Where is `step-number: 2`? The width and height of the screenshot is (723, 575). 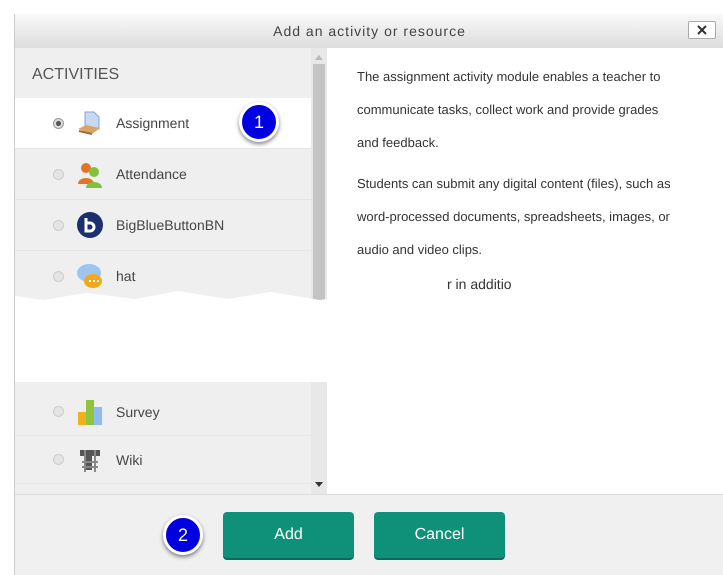 step-number: 2 is located at coordinates (183, 535).